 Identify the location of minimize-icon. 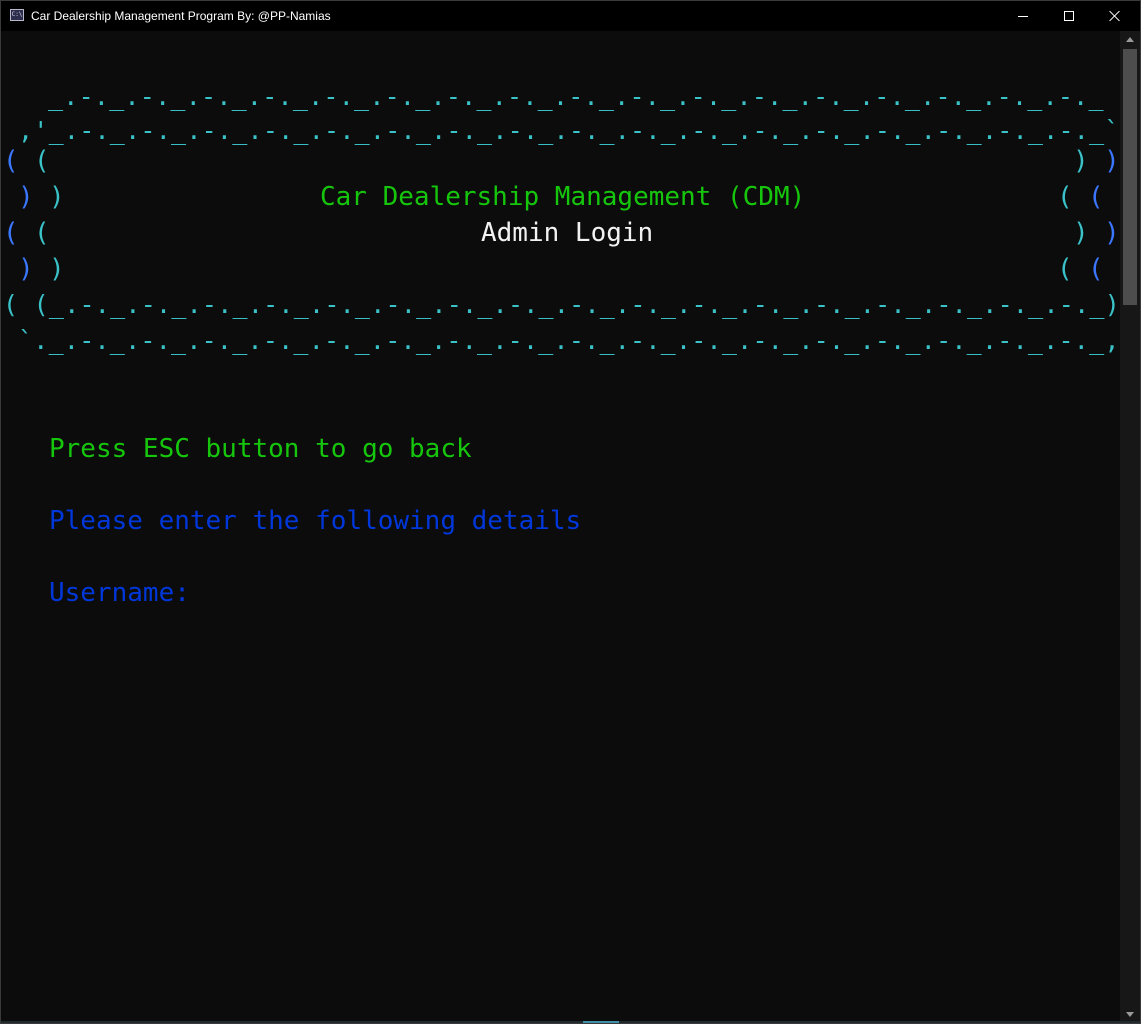
(1023, 16).